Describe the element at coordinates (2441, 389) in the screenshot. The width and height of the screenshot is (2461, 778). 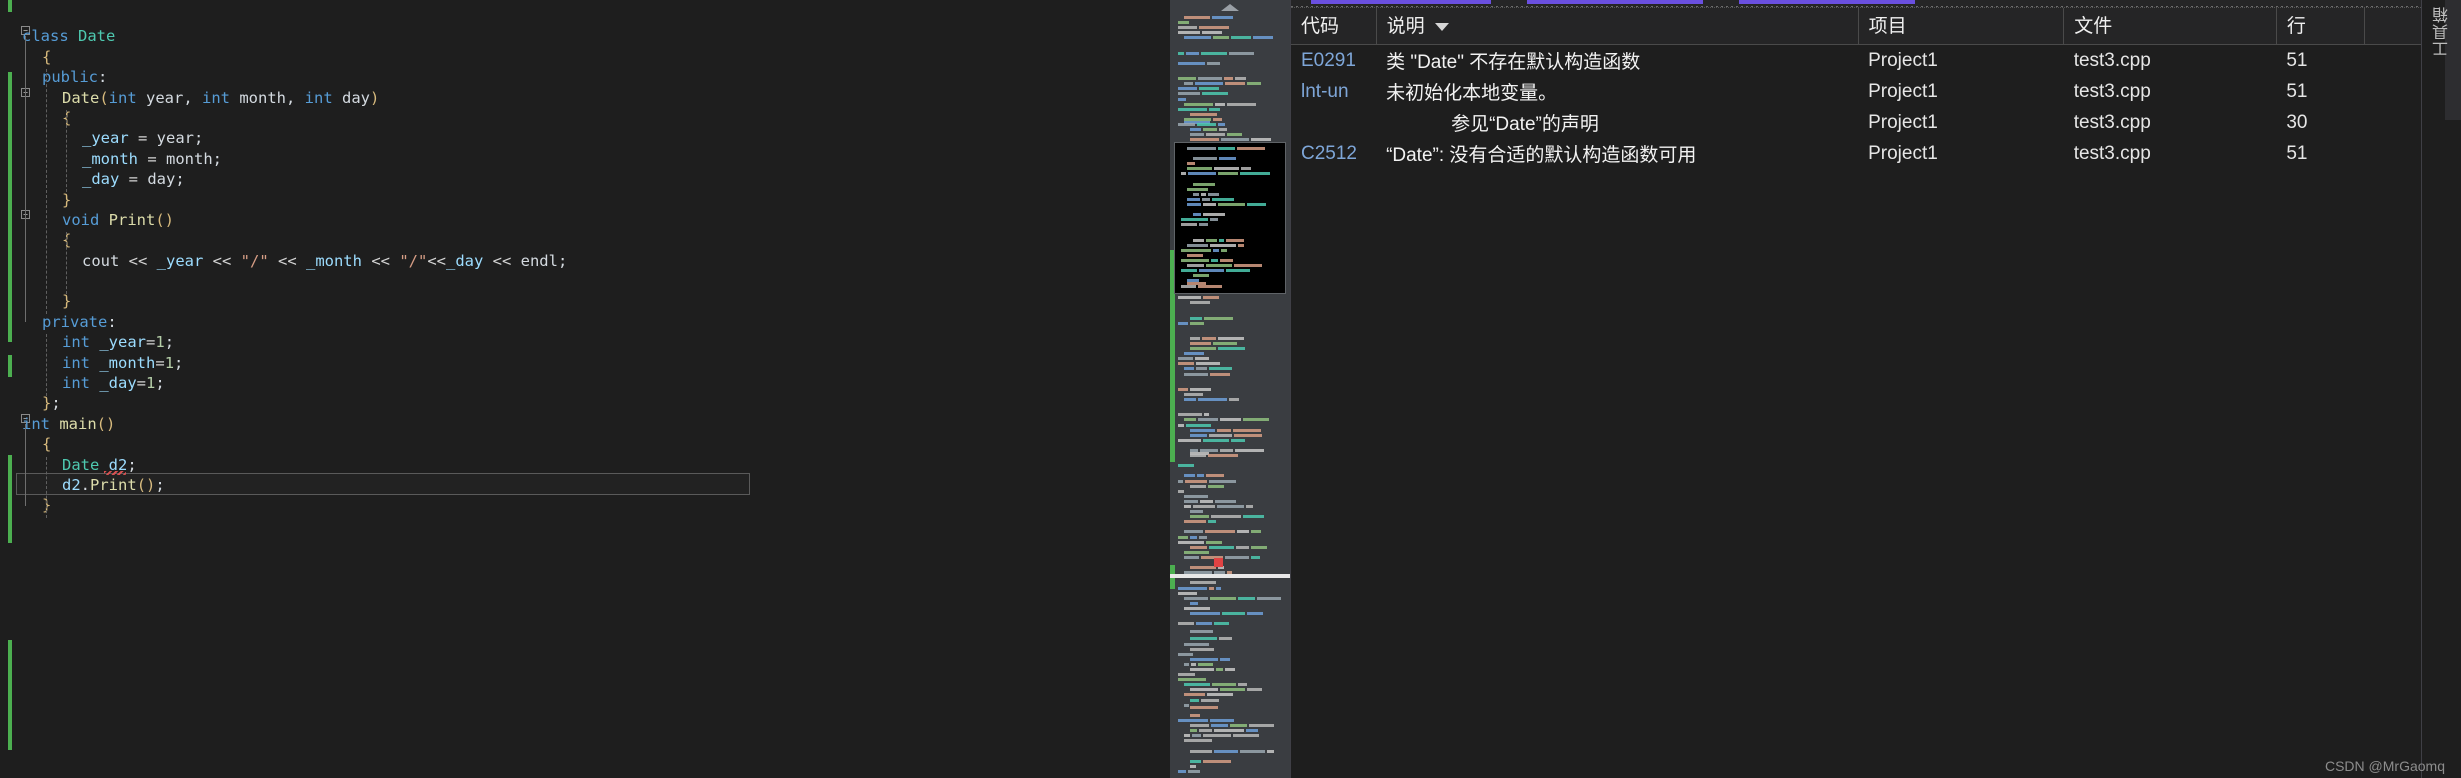
I see `right-dock-rail: 工具箱` at that location.